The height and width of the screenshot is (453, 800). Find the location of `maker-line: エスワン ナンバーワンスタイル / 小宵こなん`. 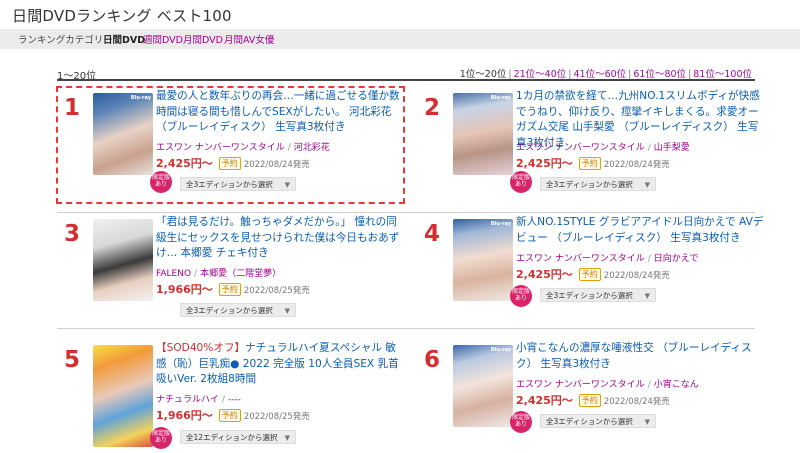

maker-line: エスワン ナンバーワンスタイル / 小宵こなん is located at coordinates (607, 385).